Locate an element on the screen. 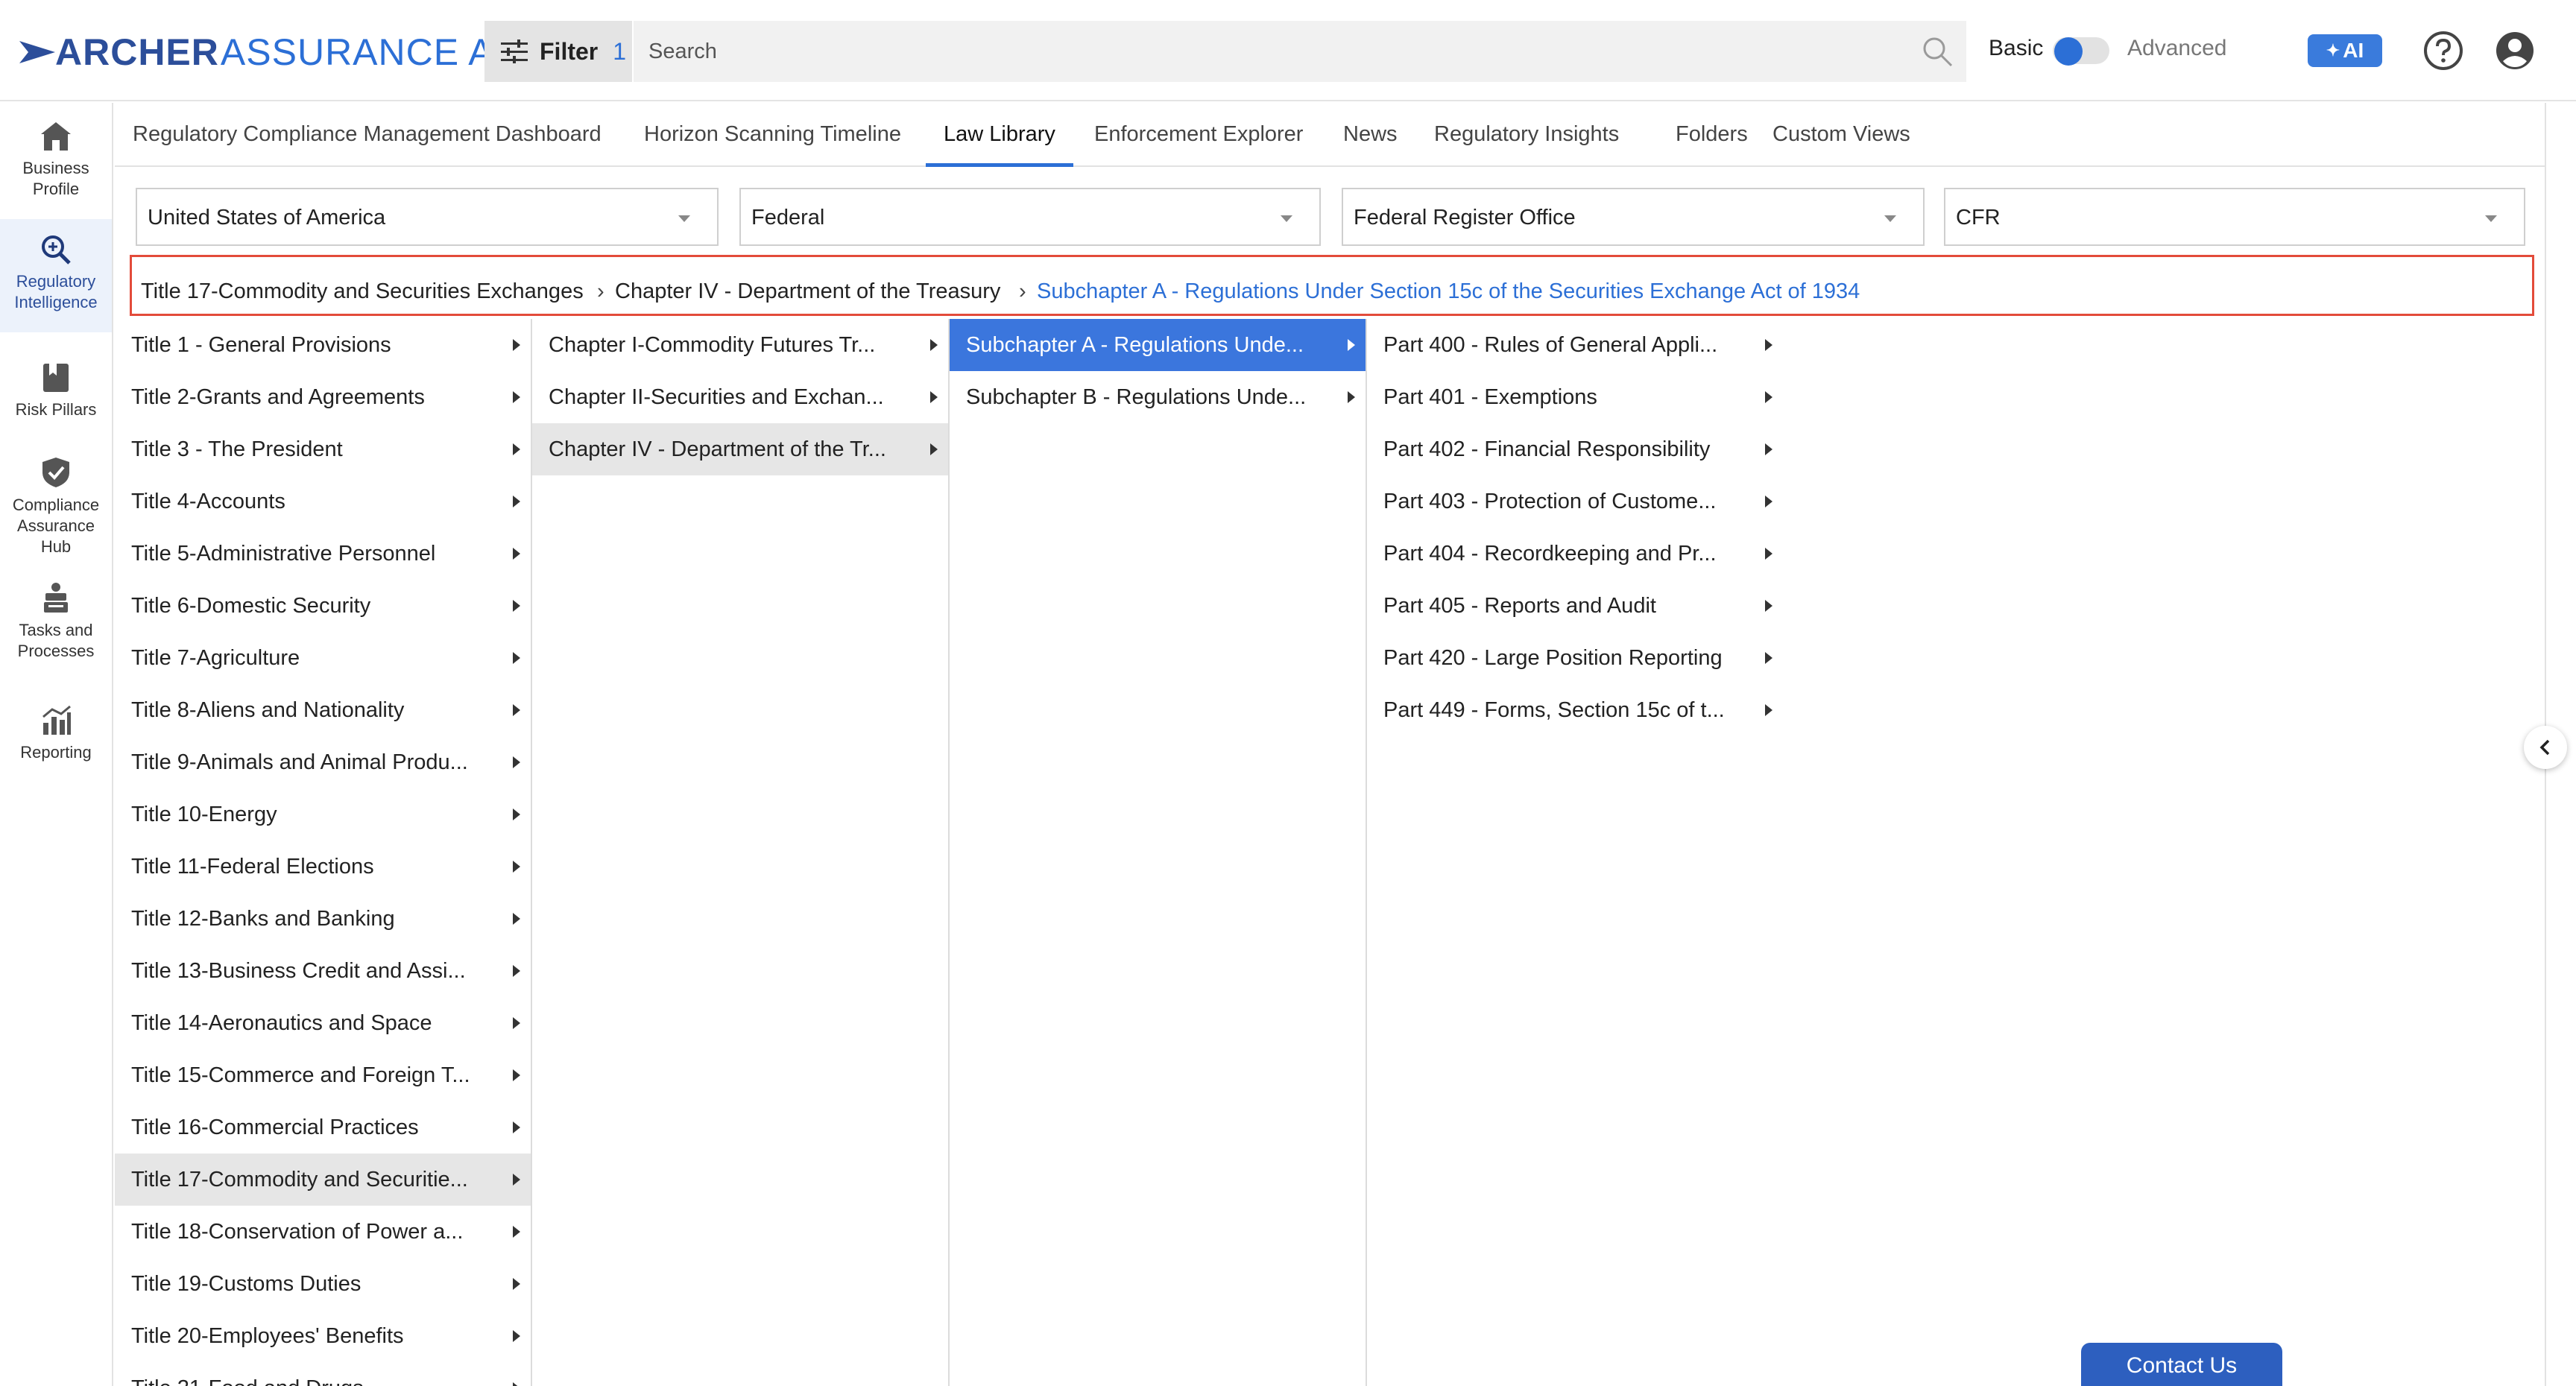 The height and width of the screenshot is (1386, 2576). tab-folders: Folders is located at coordinates (1712, 135).